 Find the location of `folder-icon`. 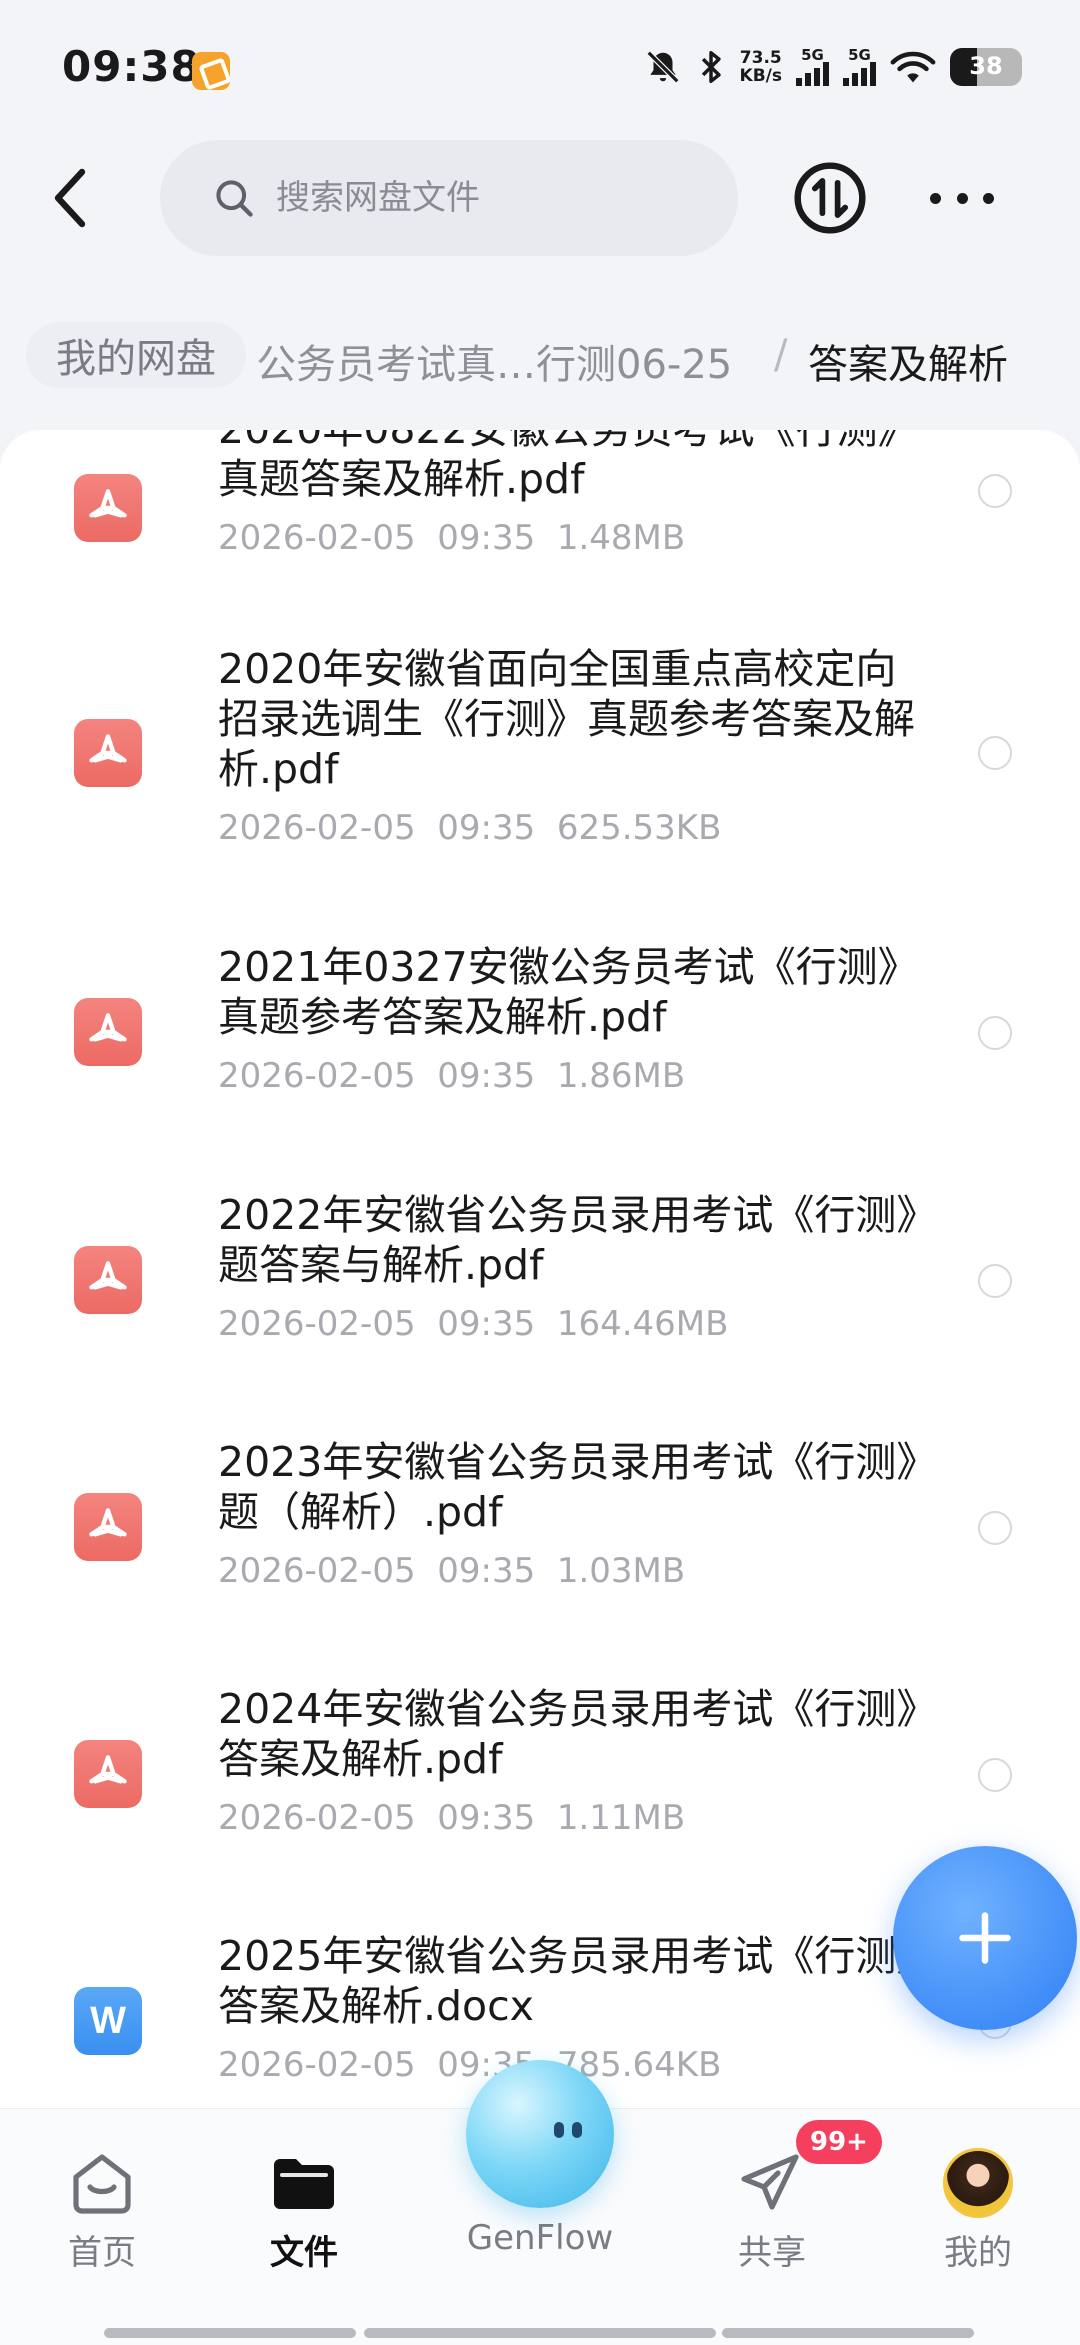

folder-icon is located at coordinates (304, 2184).